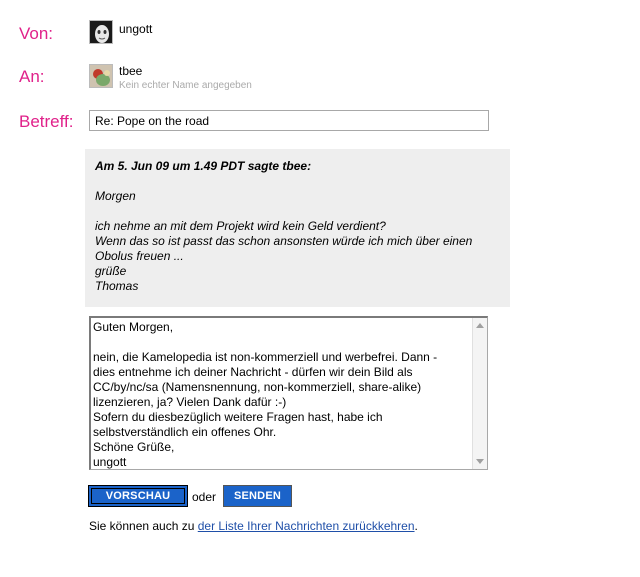 This screenshot has width=640, height=577. I want to click on scroll-down-arrow-icon, so click(480, 461).